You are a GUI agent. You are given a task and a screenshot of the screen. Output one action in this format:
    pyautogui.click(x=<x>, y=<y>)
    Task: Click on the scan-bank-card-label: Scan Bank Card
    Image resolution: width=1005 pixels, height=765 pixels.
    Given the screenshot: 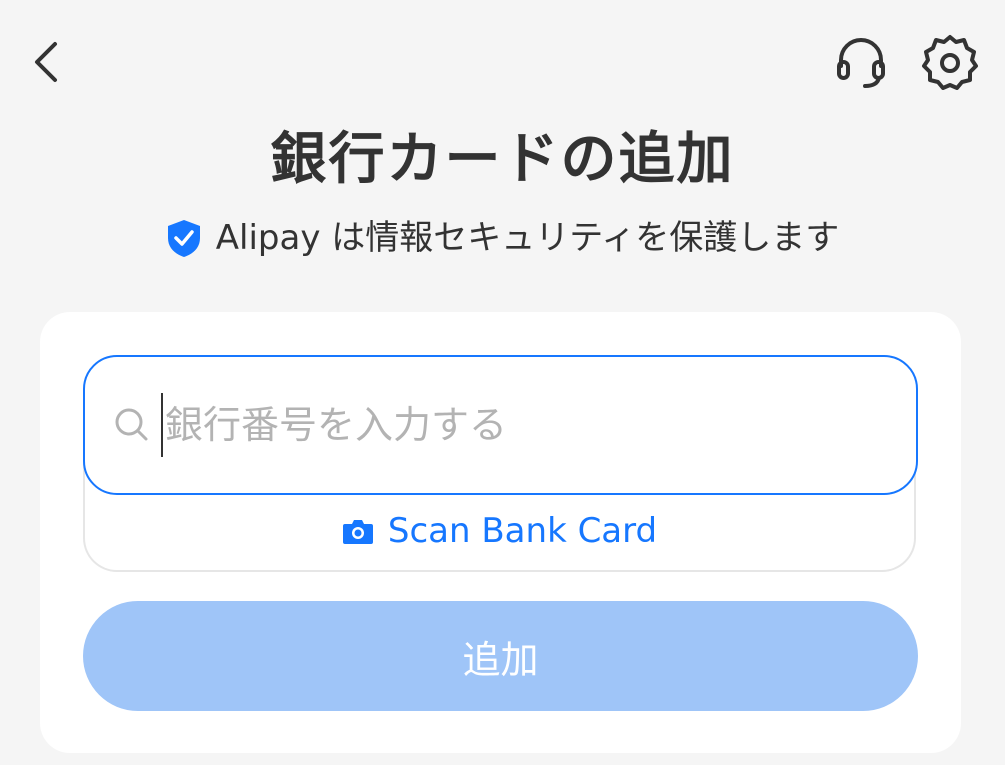 What is the action you would take?
    pyautogui.click(x=522, y=531)
    